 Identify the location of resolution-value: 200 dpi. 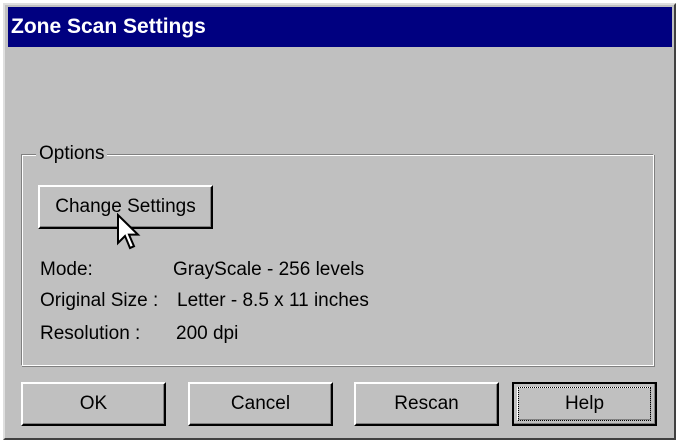
(207, 333).